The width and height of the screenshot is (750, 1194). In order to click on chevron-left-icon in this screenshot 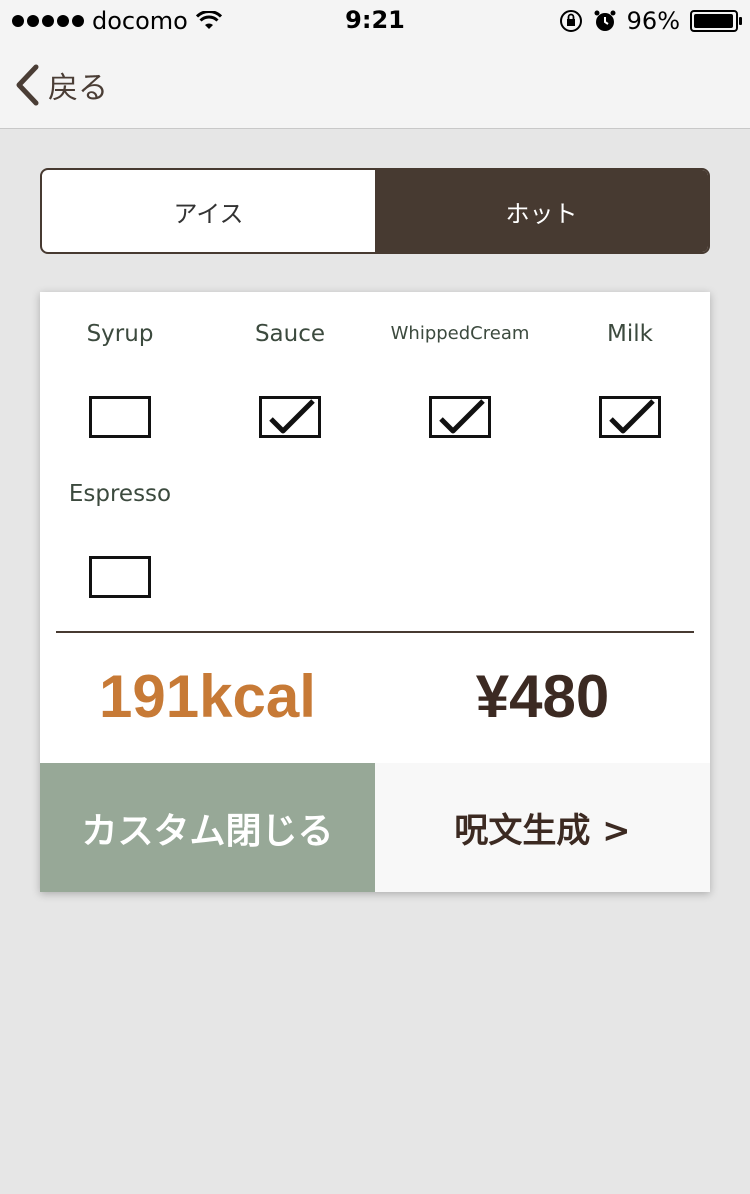, I will do `click(27, 85)`.